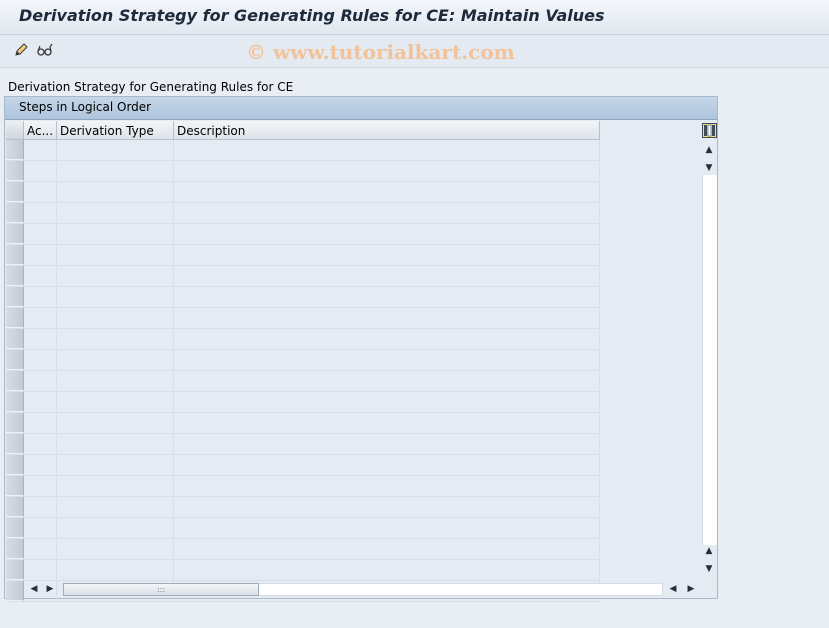 This screenshot has height=628, width=829. What do you see at coordinates (34, 589) in the screenshot?
I see `scroll-left-arrow-icon: ◀` at bounding box center [34, 589].